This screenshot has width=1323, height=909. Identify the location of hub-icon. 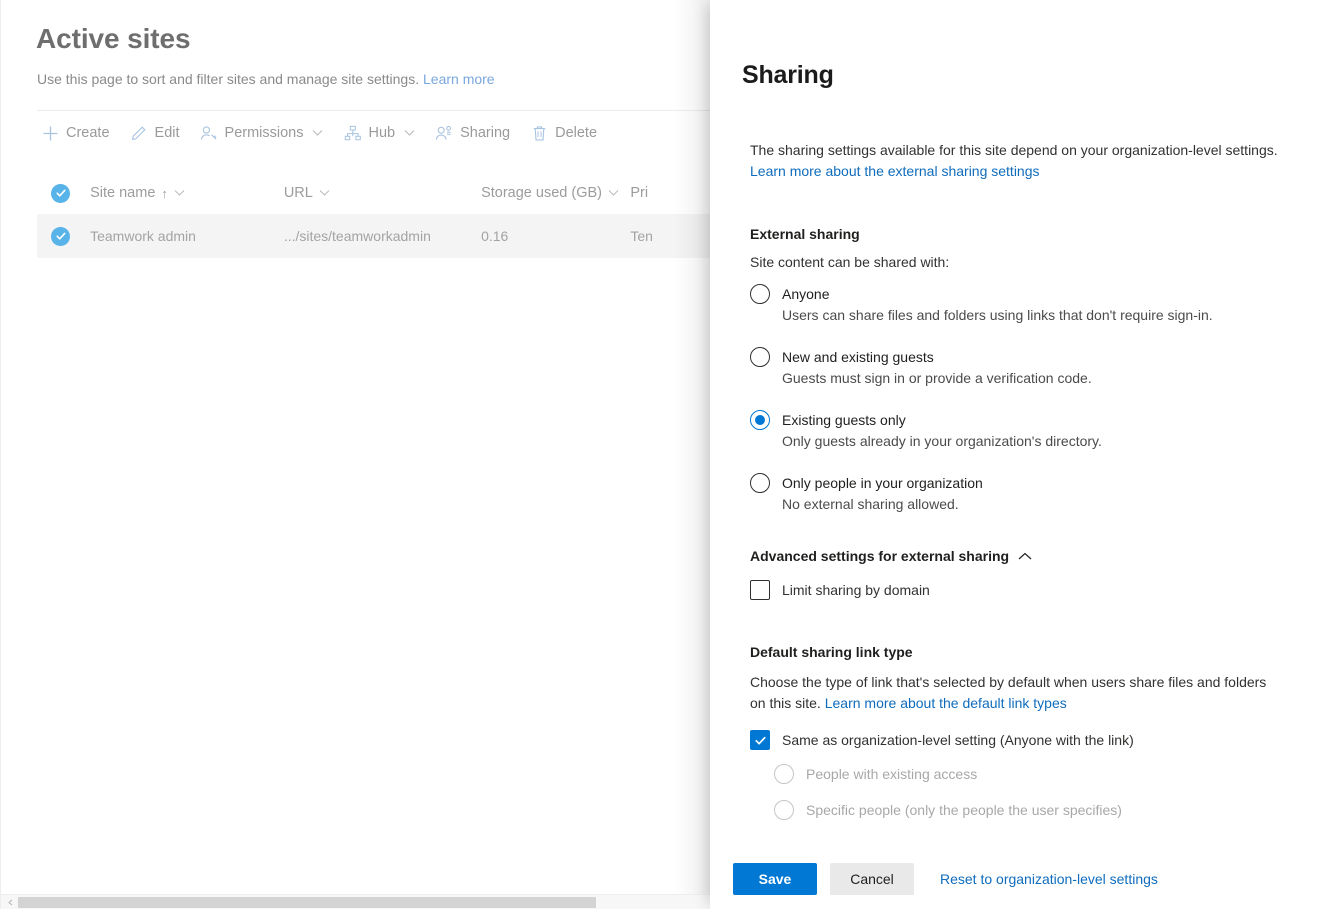
(353, 133).